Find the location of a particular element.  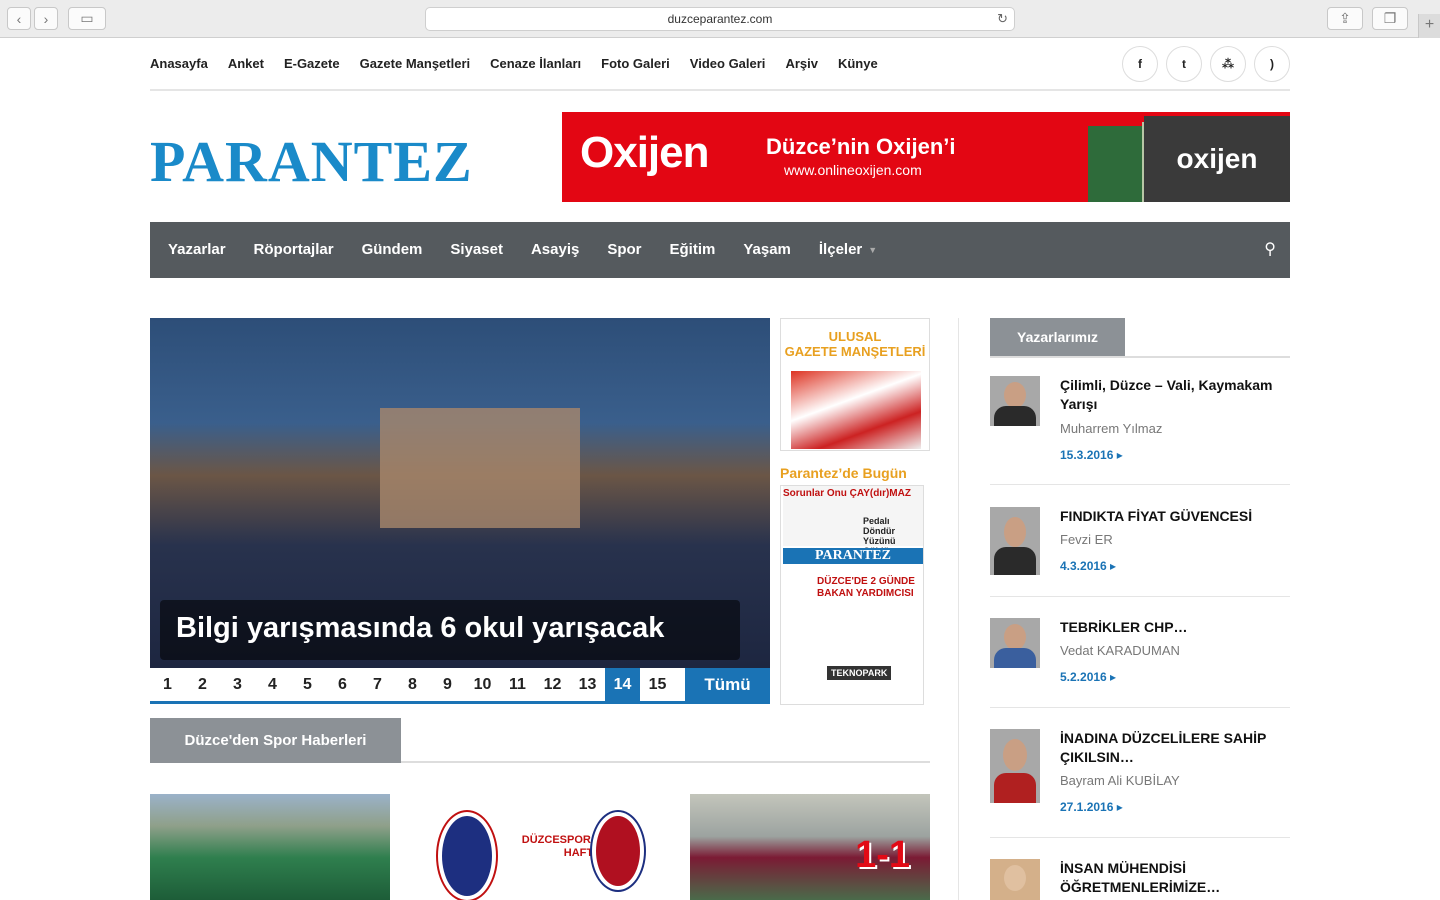

pager-item: 7 is located at coordinates (377, 684).